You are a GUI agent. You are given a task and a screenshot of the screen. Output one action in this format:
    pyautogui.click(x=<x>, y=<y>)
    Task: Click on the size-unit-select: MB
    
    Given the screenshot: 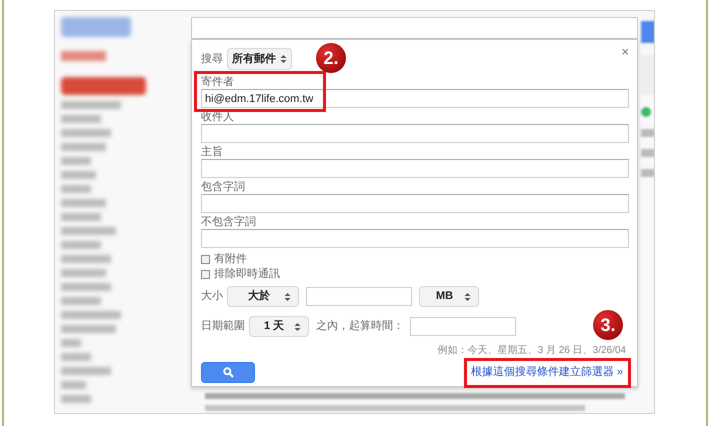 What is the action you would take?
    pyautogui.click(x=449, y=296)
    